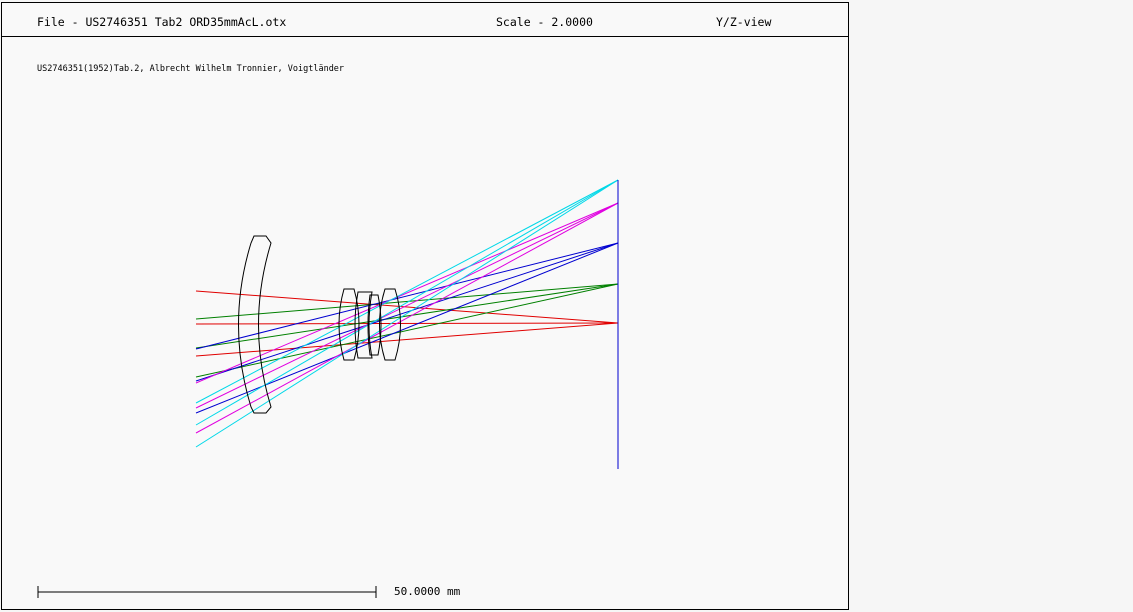 This screenshot has width=1133, height=612. Describe the element at coordinates (207, 592) in the screenshot. I see `scale-bar` at that location.